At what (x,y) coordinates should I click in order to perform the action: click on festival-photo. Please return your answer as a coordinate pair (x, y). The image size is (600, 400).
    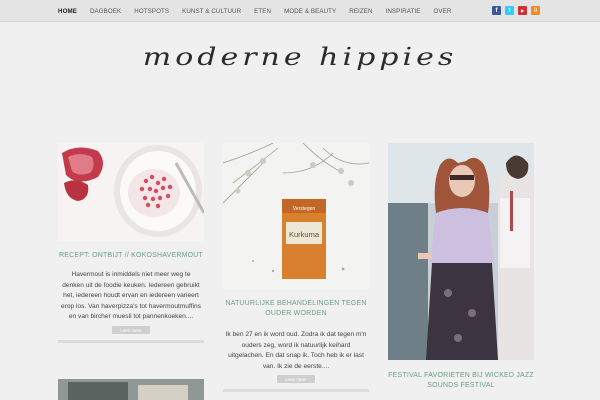
    Looking at the image, I should click on (461, 251).